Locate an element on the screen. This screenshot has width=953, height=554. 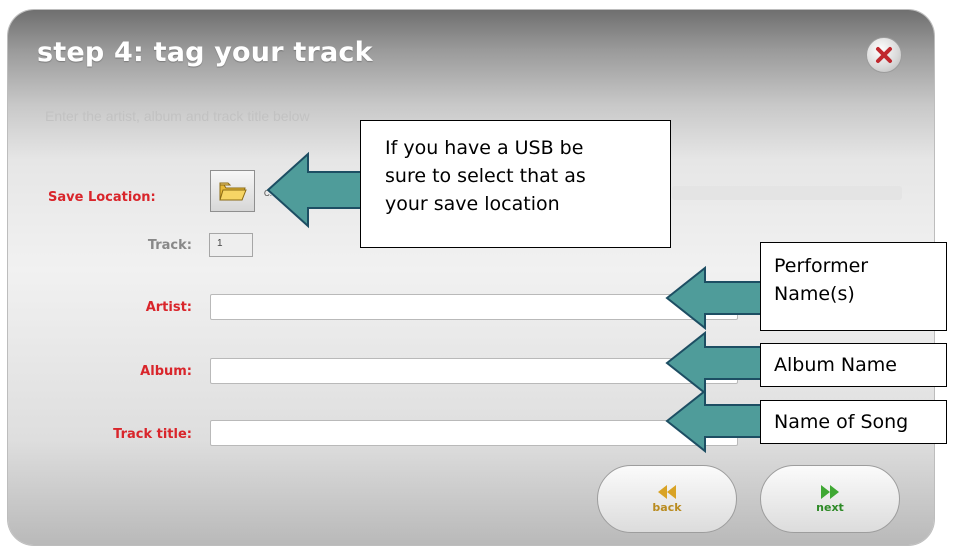
album-callout-arrow is located at coordinates (718, 363).